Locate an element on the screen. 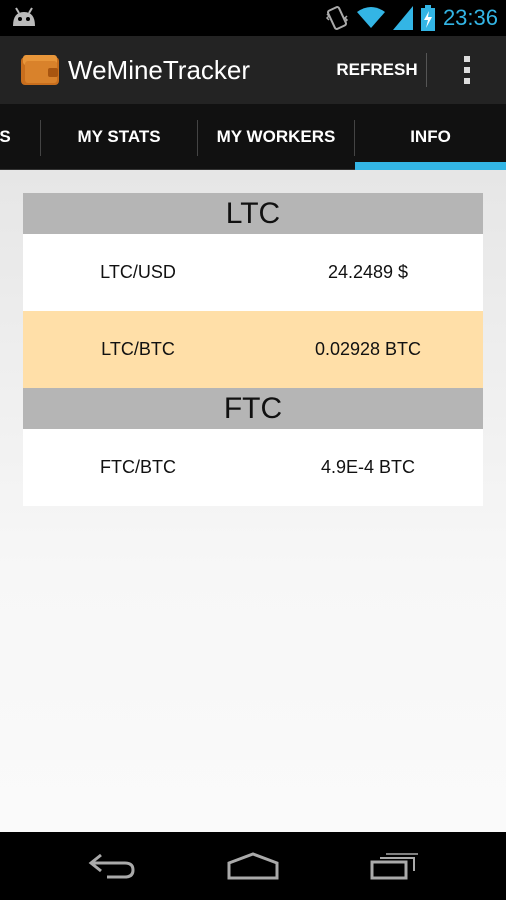 This screenshot has width=506, height=900. section-header-ftc: FTC is located at coordinates (253, 408).